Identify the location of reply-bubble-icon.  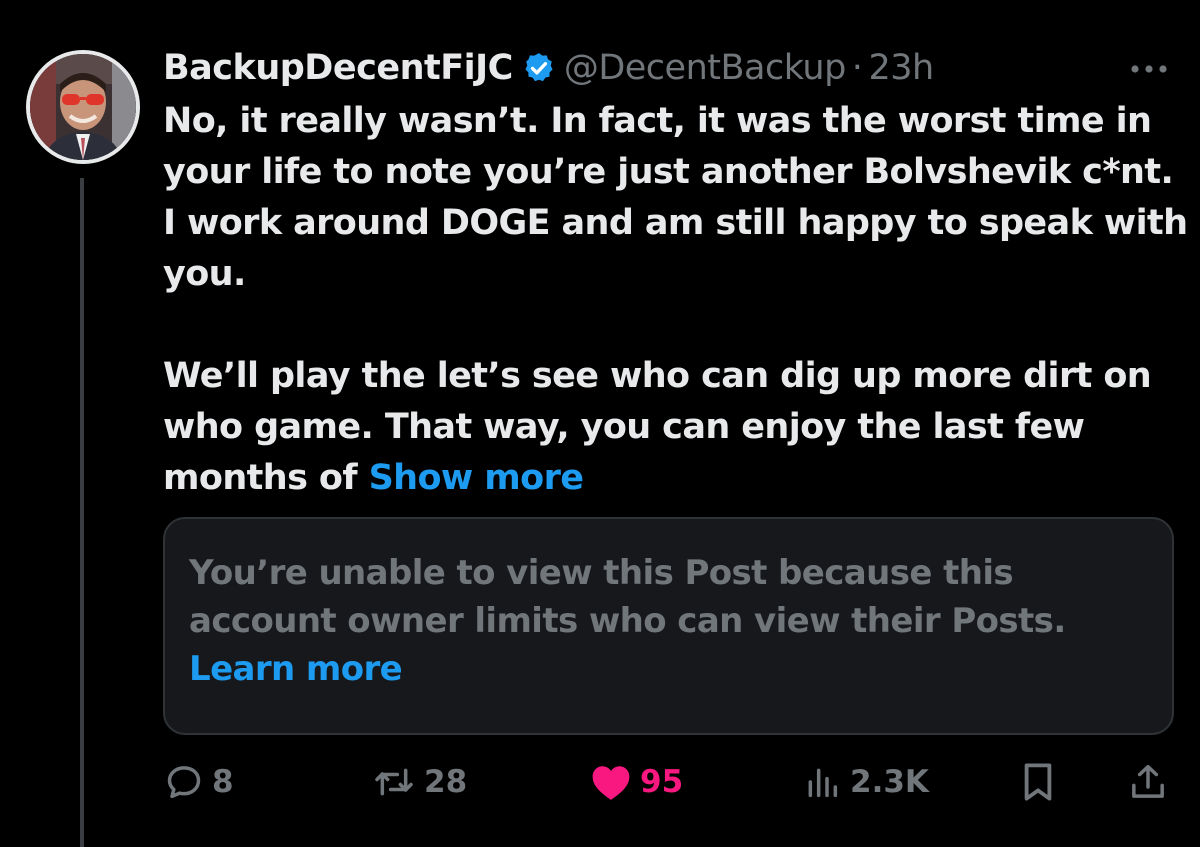
(184, 782).